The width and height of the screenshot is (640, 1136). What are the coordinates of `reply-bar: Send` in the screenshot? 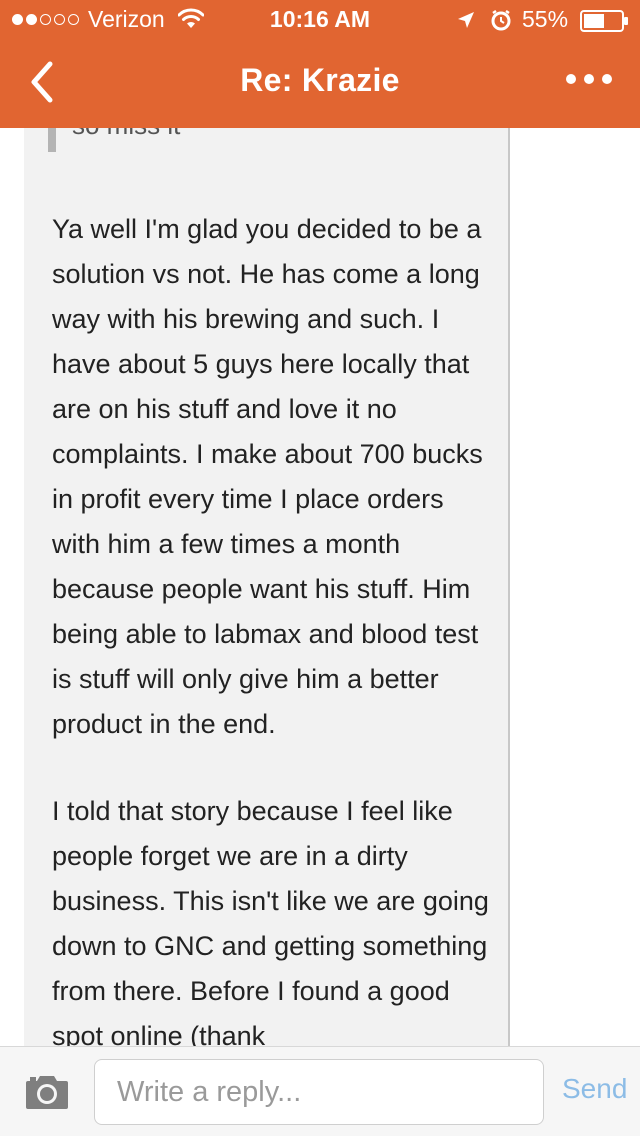 It's located at (320, 1091).